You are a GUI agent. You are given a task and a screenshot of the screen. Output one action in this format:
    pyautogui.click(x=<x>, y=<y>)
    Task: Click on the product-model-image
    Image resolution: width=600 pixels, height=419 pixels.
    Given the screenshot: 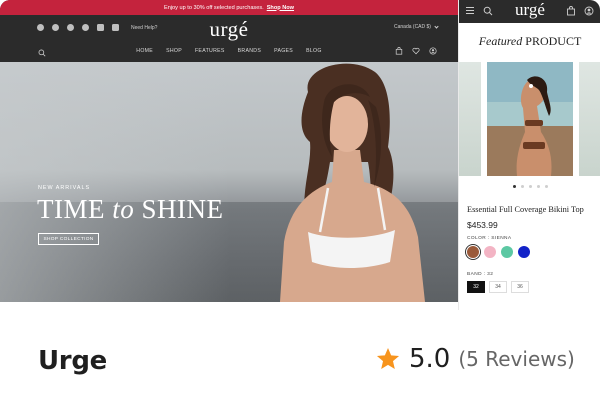 What is the action you would take?
    pyautogui.click(x=530, y=119)
    